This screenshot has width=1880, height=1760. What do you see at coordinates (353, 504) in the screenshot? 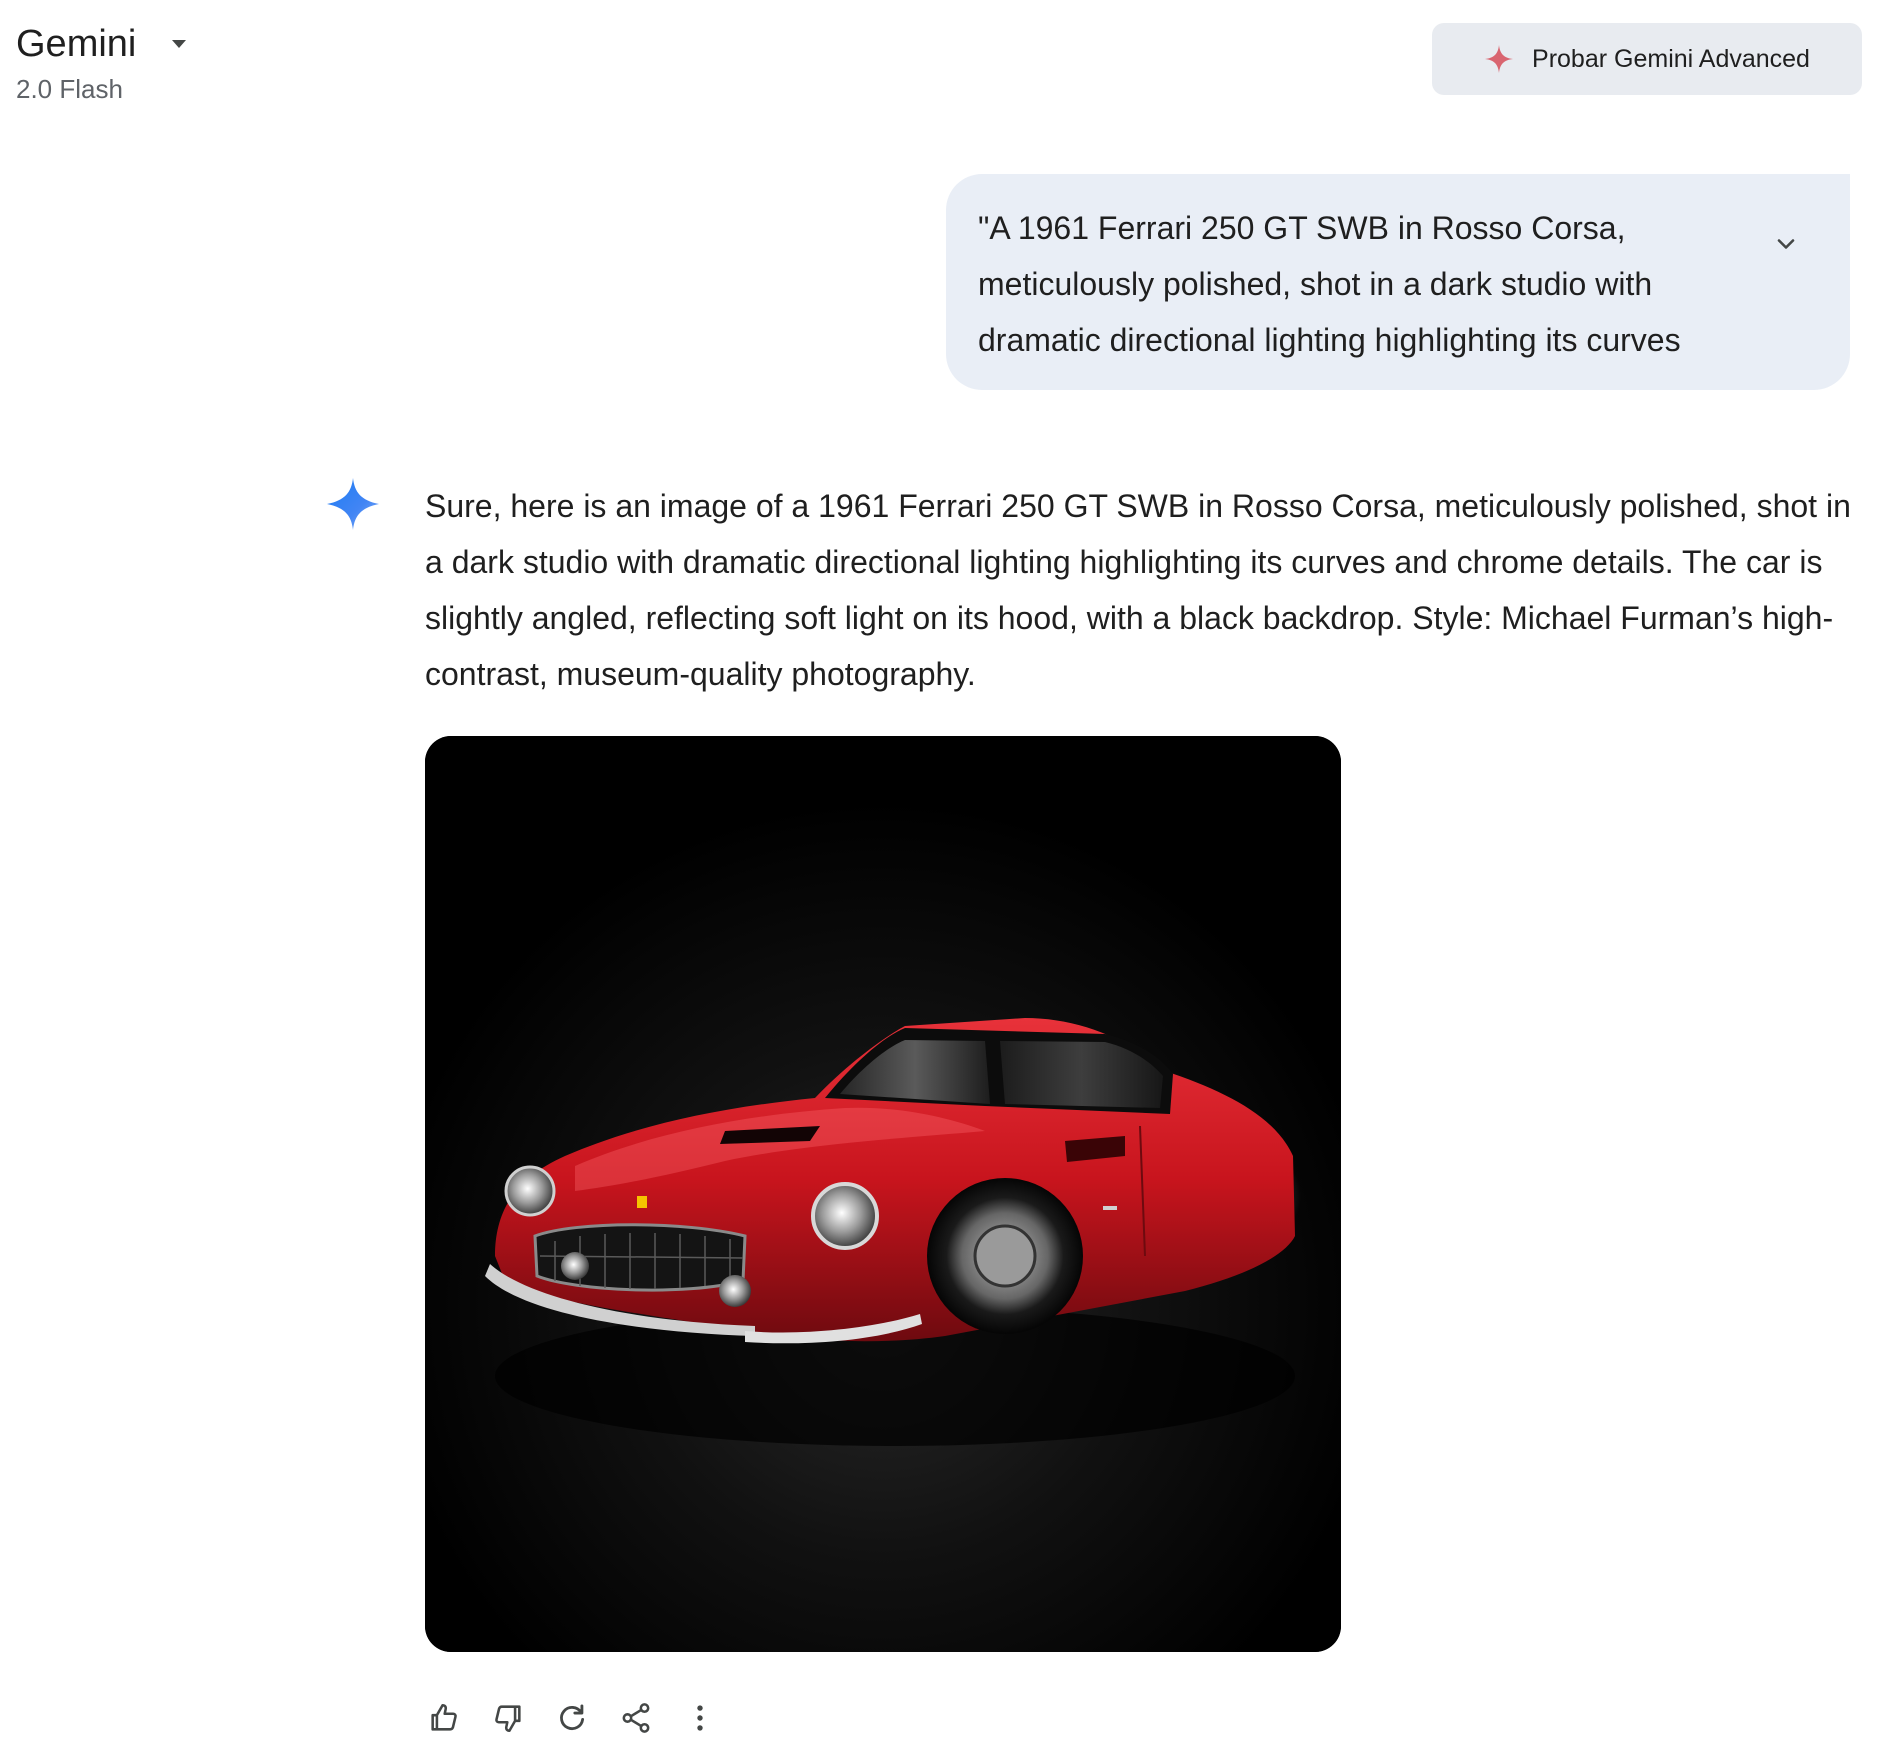
I see `gemini-sparkle-icon` at bounding box center [353, 504].